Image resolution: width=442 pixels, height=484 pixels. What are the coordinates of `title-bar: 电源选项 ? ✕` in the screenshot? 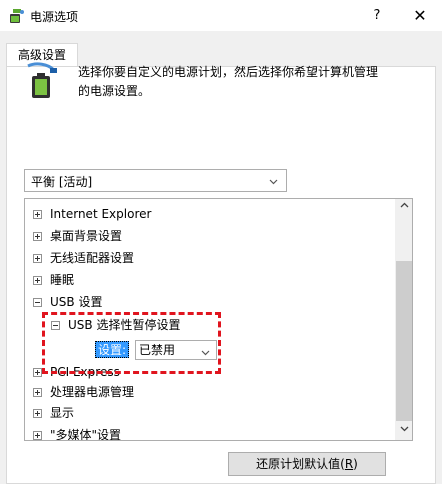 It's located at (221, 15).